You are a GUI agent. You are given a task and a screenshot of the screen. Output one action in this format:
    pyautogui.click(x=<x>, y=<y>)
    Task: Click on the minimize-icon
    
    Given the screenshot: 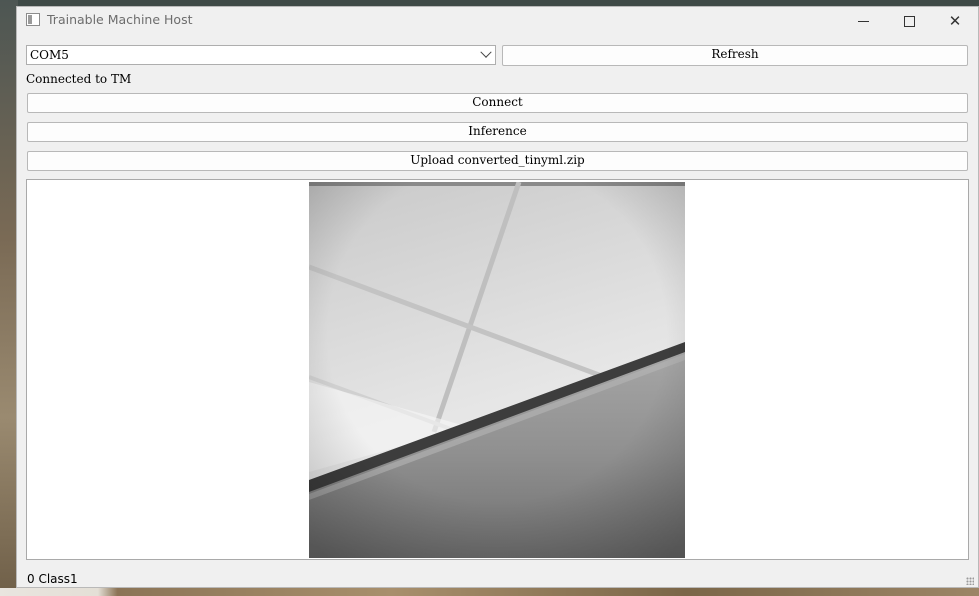 What is the action you would take?
    pyautogui.click(x=863, y=21)
    